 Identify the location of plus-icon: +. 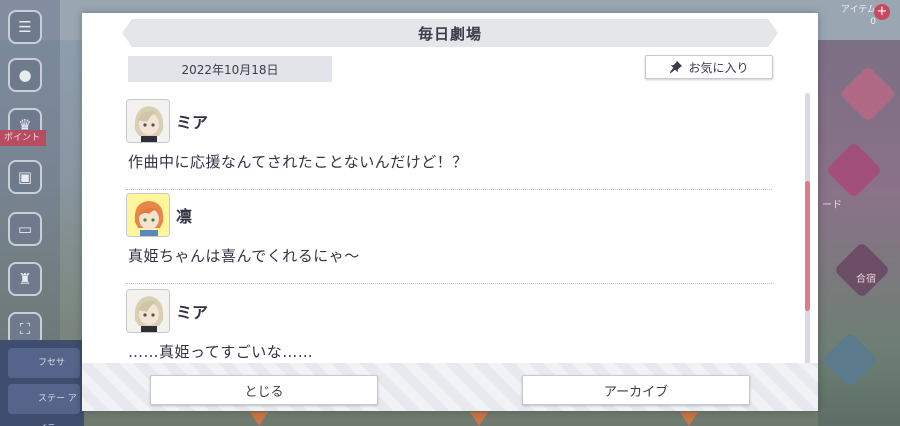
(882, 12).